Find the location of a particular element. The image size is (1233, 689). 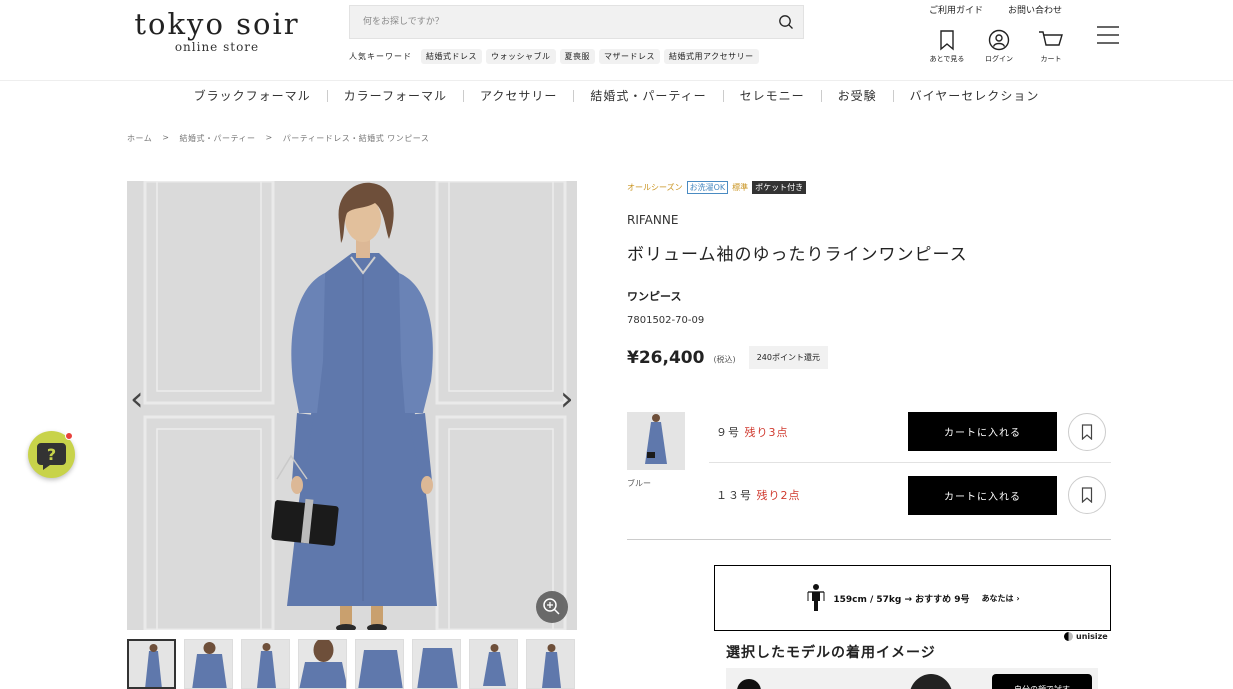

tax-label: (税込) is located at coordinates (724, 359).